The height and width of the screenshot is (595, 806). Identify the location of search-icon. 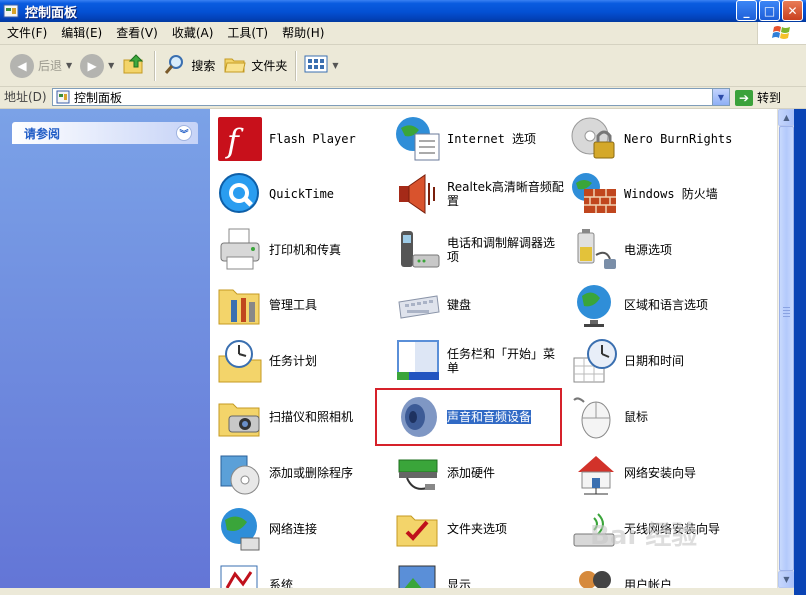
(175, 65).